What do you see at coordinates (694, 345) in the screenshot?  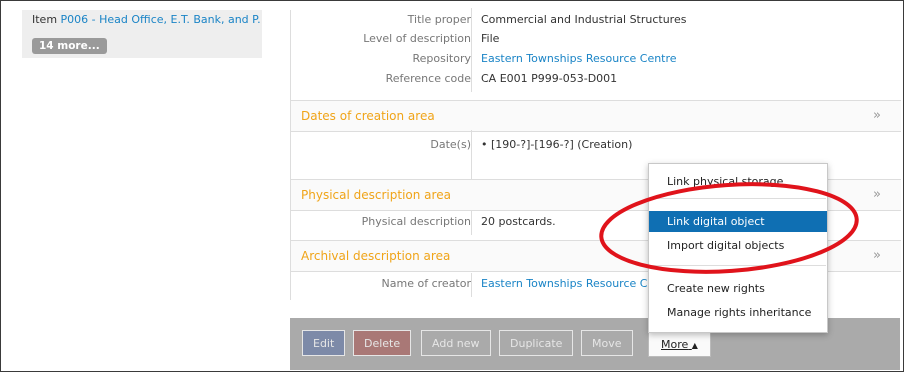 I see `caret-up-icon: ▲` at bounding box center [694, 345].